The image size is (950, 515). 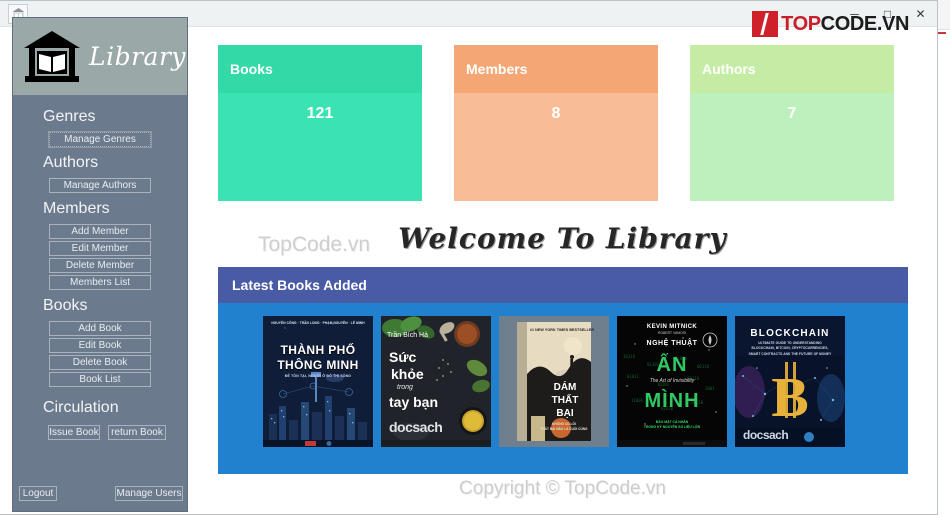 I want to click on stat-card-authors-title: Authors, so click(x=792, y=69).